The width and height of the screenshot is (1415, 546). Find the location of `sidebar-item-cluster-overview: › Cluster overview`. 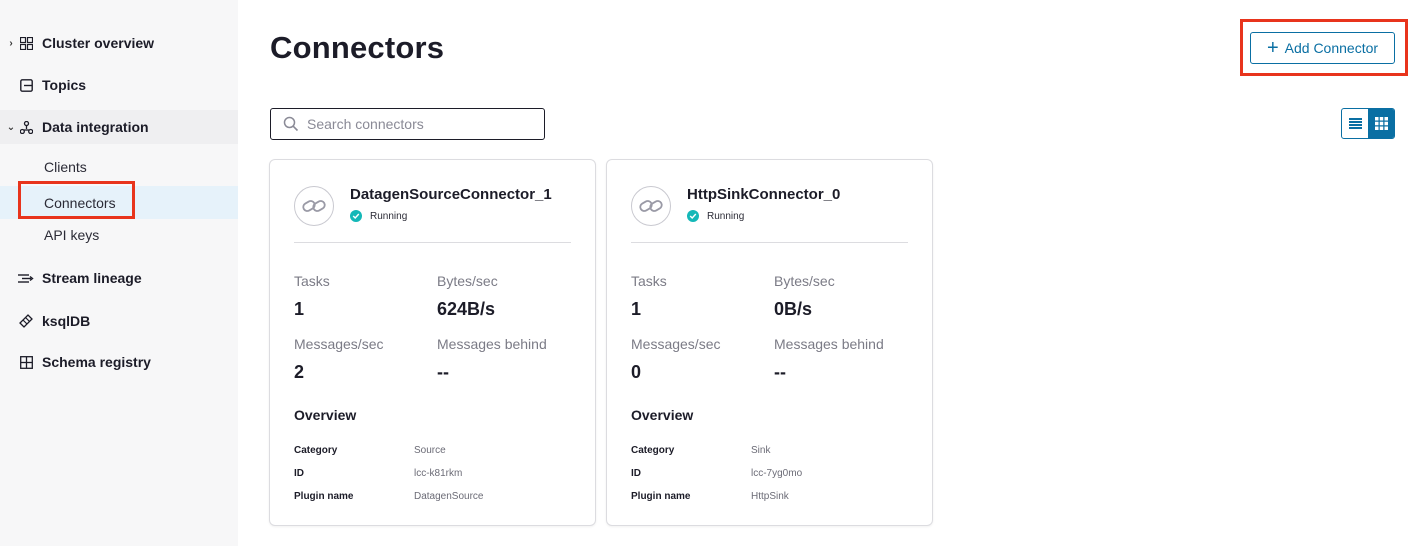

sidebar-item-cluster-overview: › Cluster overview is located at coordinates (119, 43).